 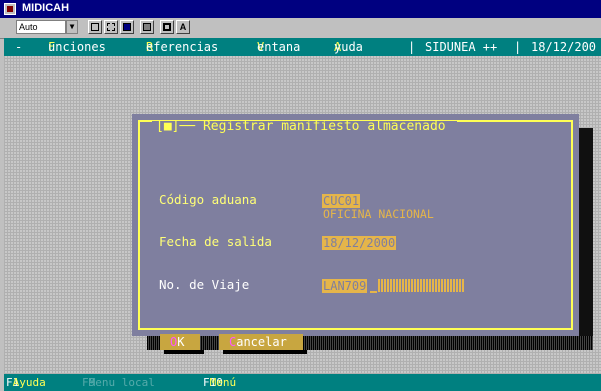 What do you see at coordinates (72, 27) in the screenshot?
I see `chevron-down-icon: ▼` at bounding box center [72, 27].